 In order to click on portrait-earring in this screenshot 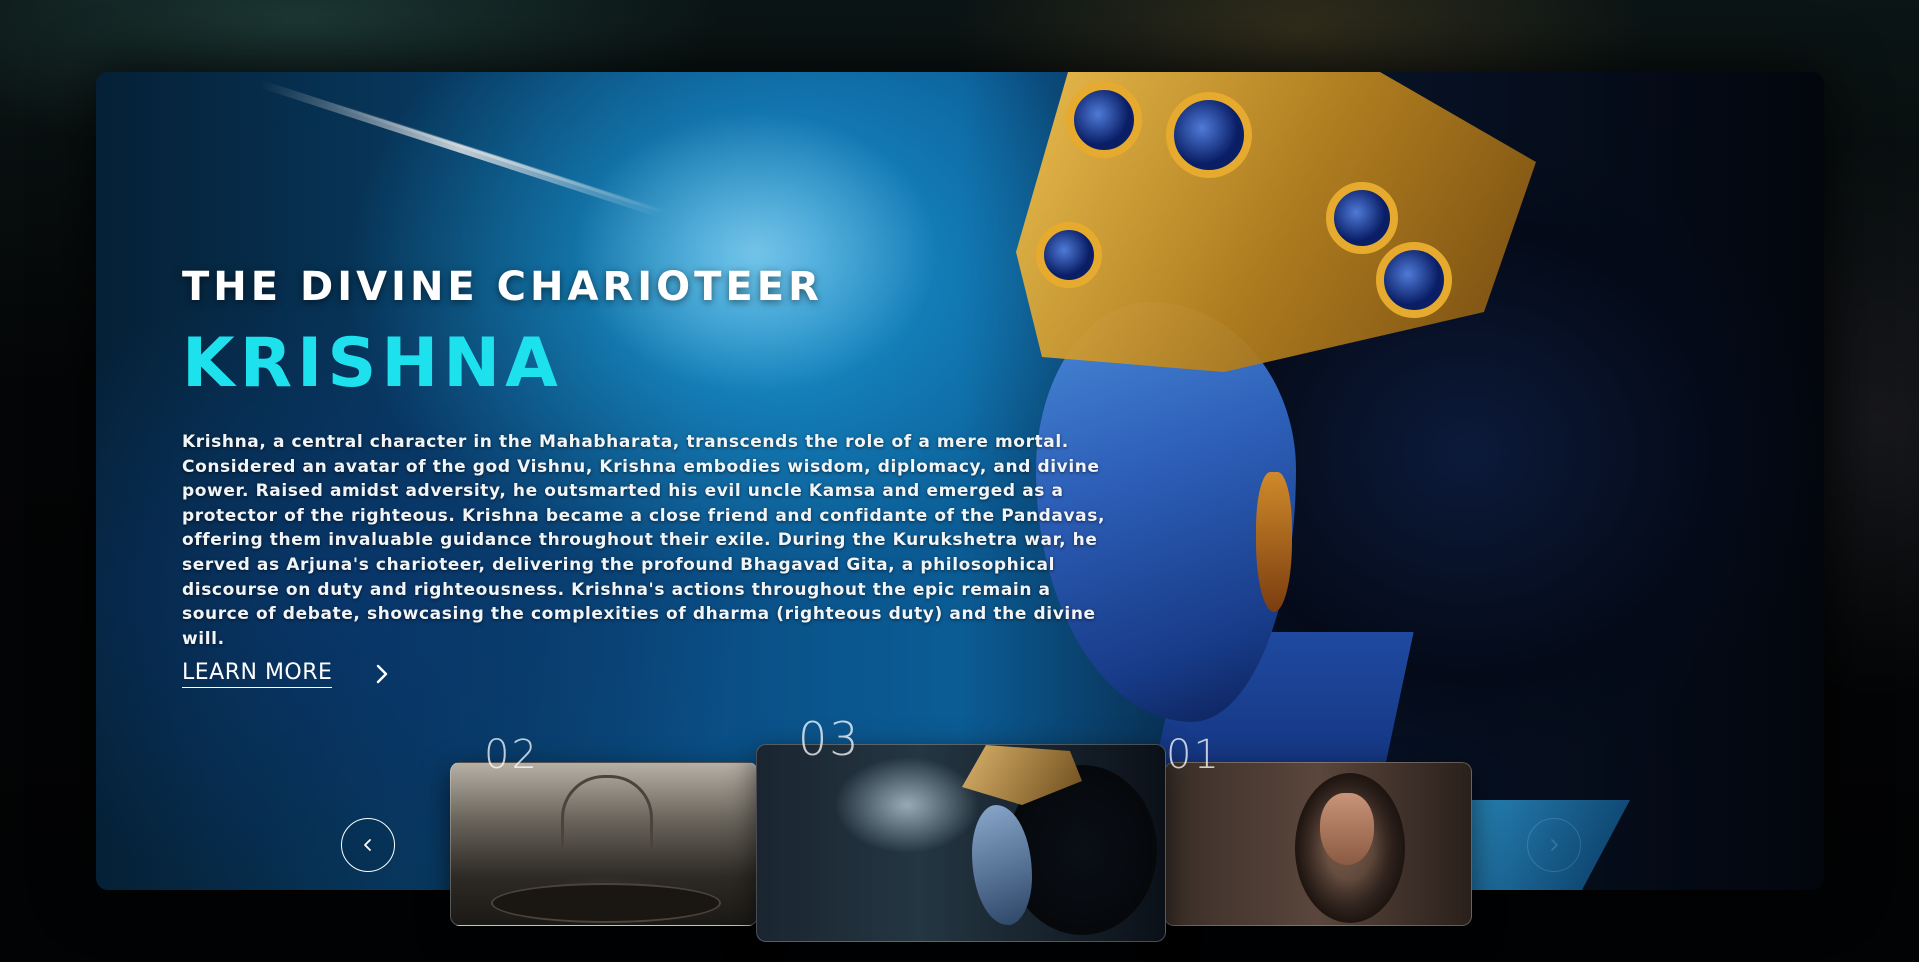, I will do `click(1274, 542)`.